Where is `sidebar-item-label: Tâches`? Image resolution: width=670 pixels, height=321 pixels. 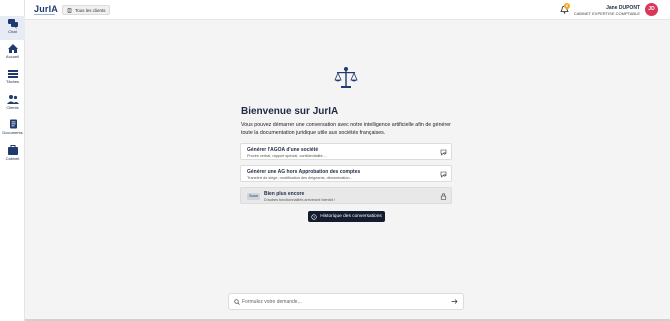
sidebar-item-label: Tâches is located at coordinates (12, 81).